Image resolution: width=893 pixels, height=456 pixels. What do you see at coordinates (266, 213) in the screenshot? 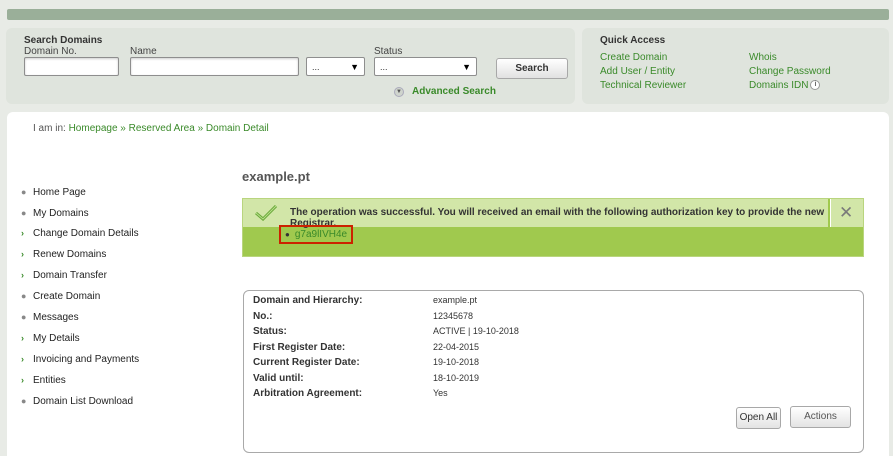
I see `checkmark-icon` at bounding box center [266, 213].